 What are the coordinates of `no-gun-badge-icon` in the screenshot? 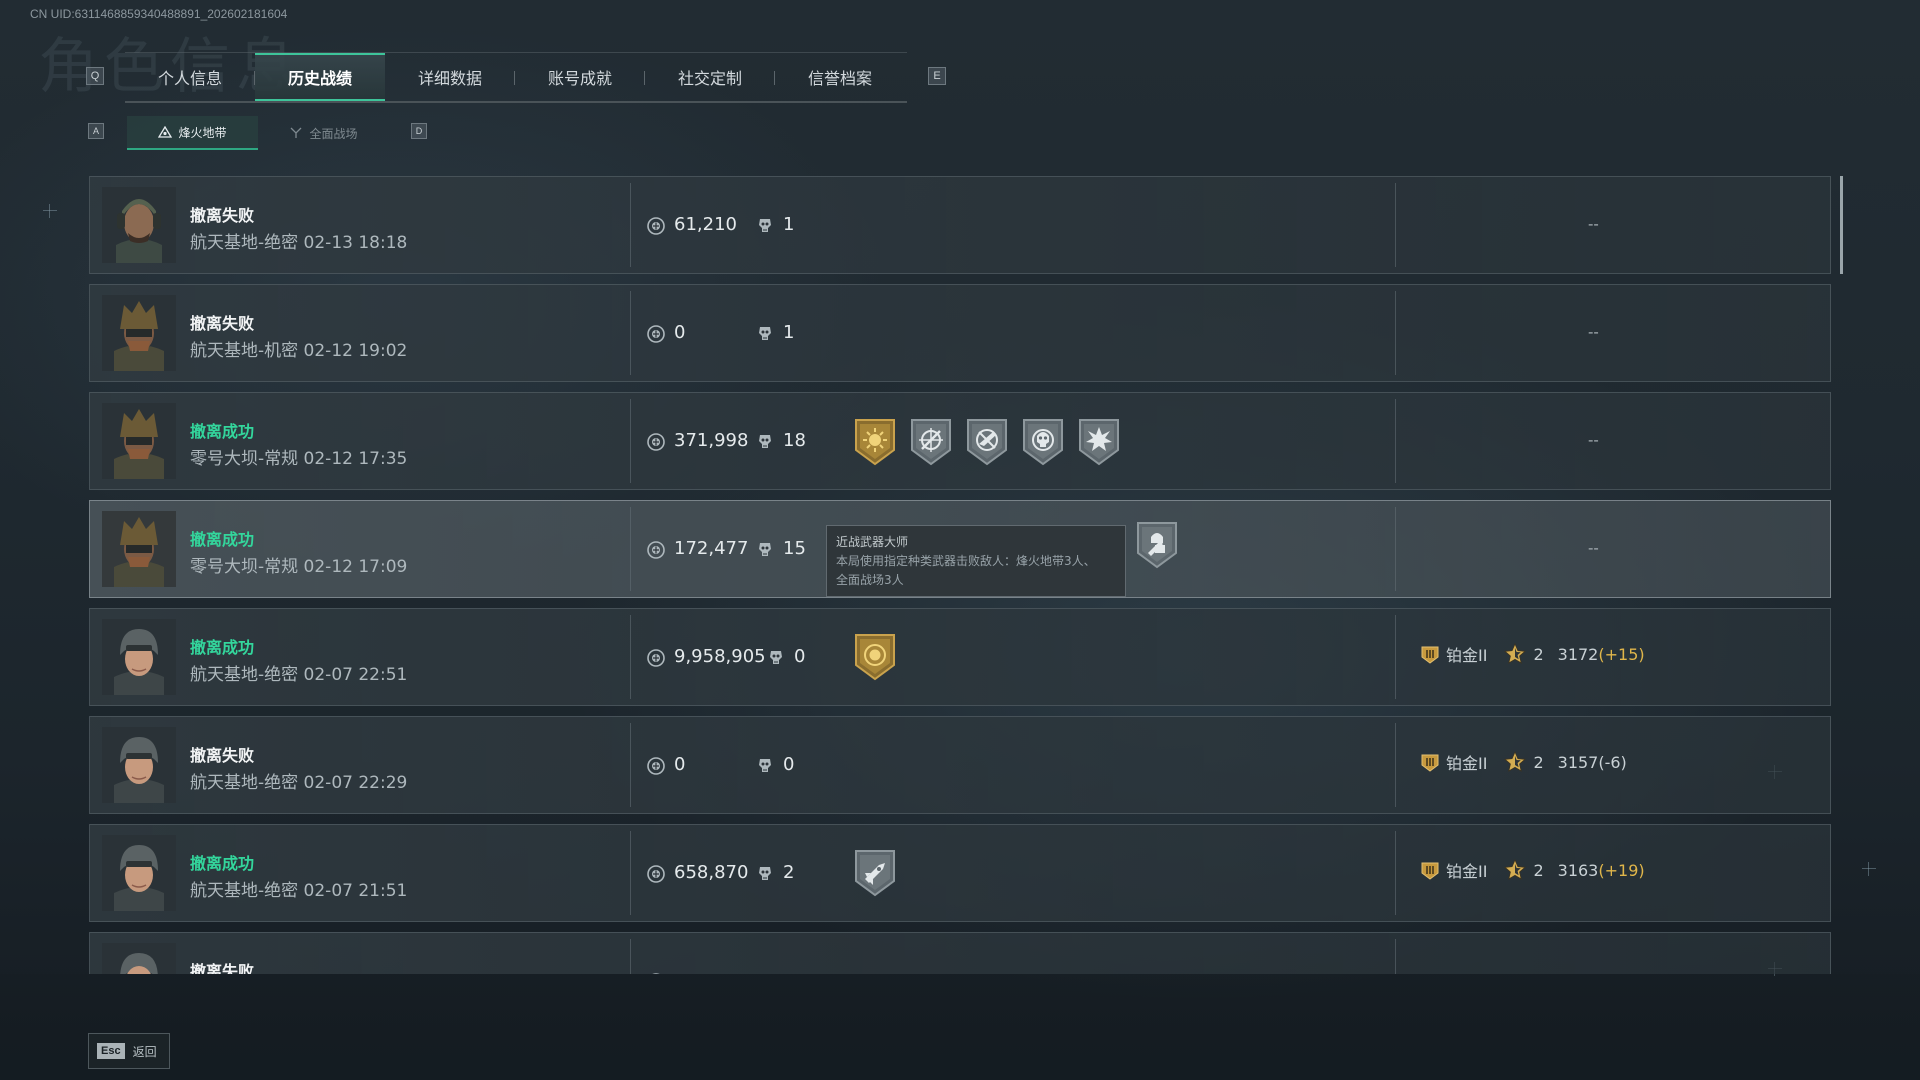 It's located at (987, 442).